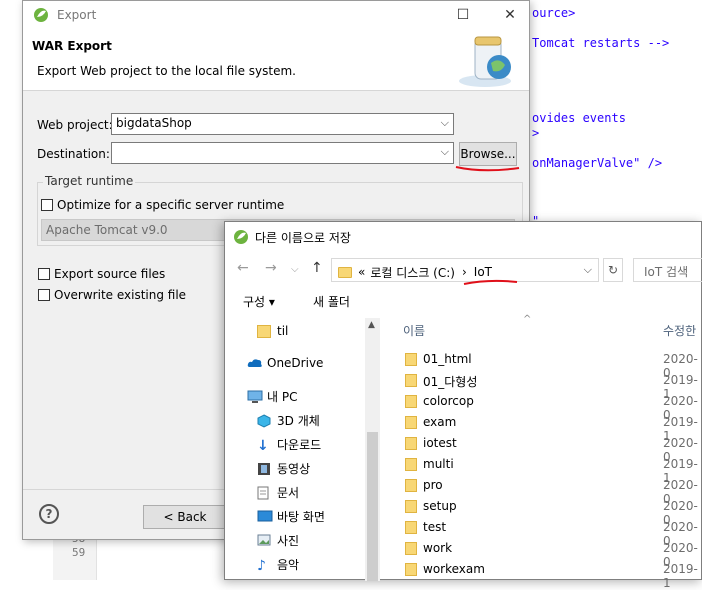 The width and height of the screenshot is (702, 590). What do you see at coordinates (463, 15) in the screenshot?
I see `maximize-icon: ☐` at bounding box center [463, 15].